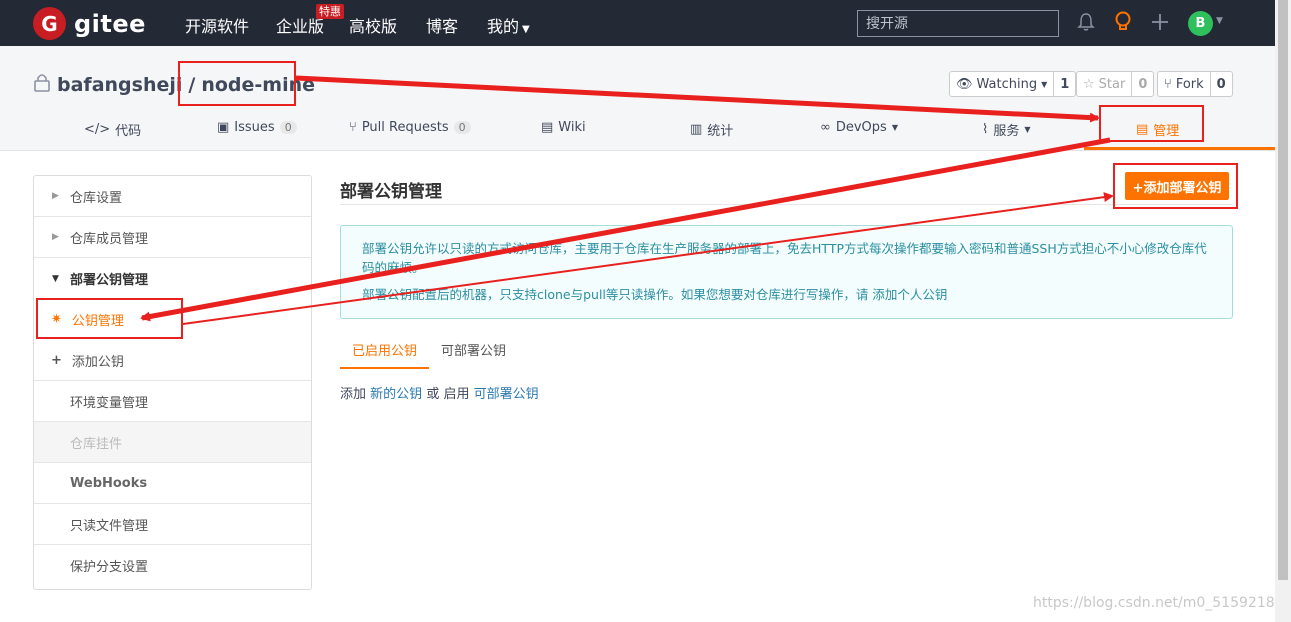  Describe the element at coordinates (112, 129) in the screenshot. I see `tab-code: </> 代码` at that location.